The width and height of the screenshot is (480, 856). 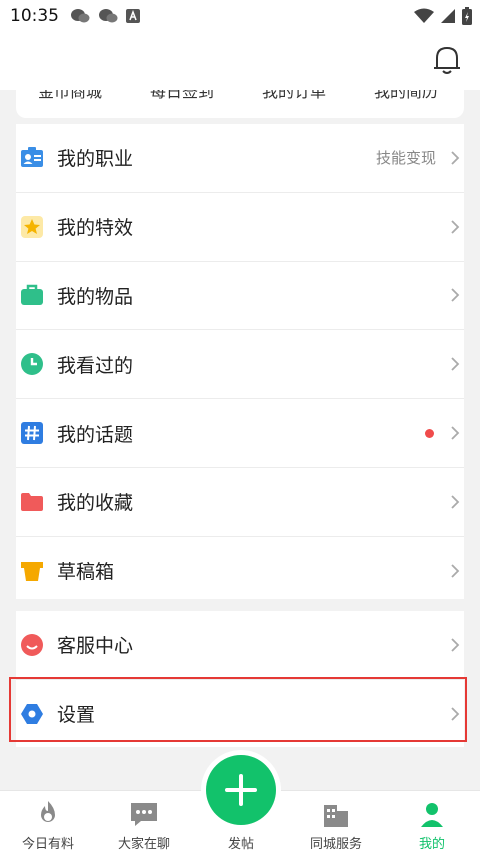 I want to click on career-hint: 技能变现, so click(x=405, y=158).